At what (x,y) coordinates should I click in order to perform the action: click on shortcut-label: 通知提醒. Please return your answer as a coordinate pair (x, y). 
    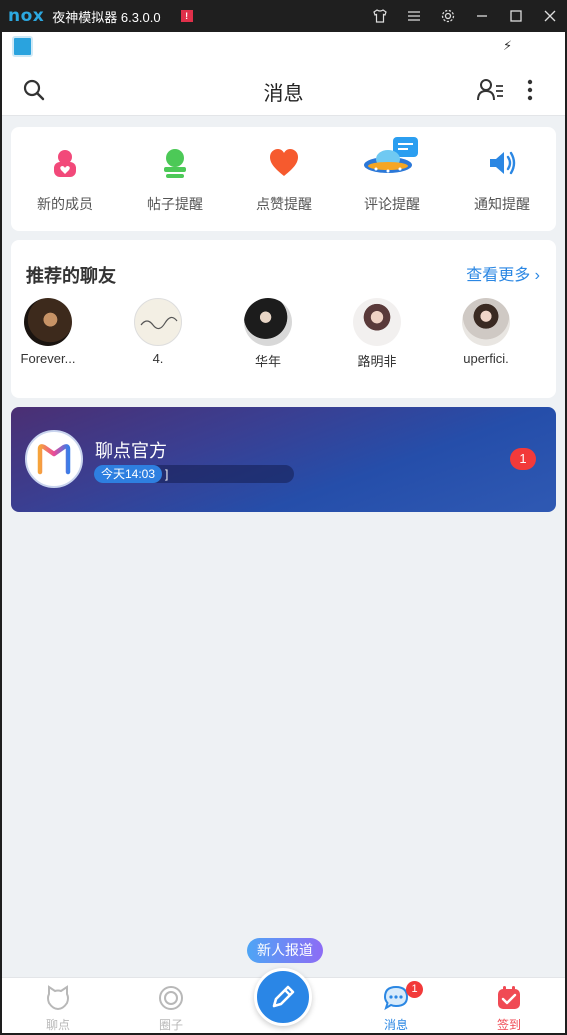
    Looking at the image, I should click on (502, 204).